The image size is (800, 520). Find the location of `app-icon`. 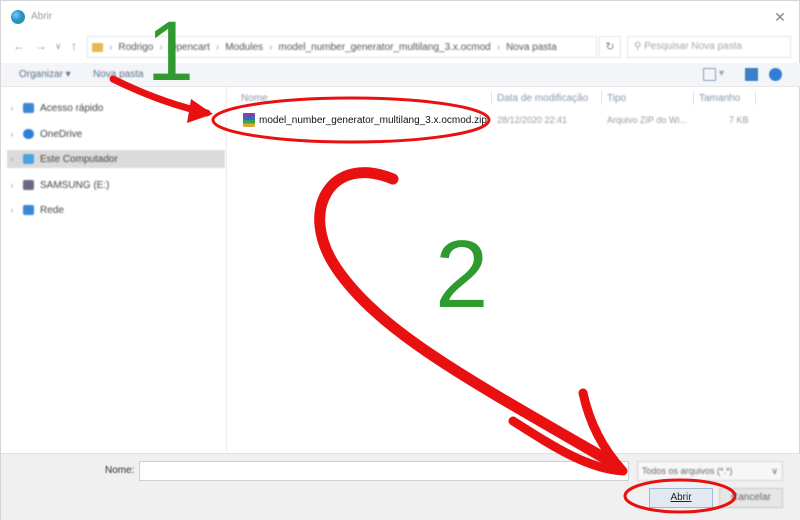

app-icon is located at coordinates (18, 17).